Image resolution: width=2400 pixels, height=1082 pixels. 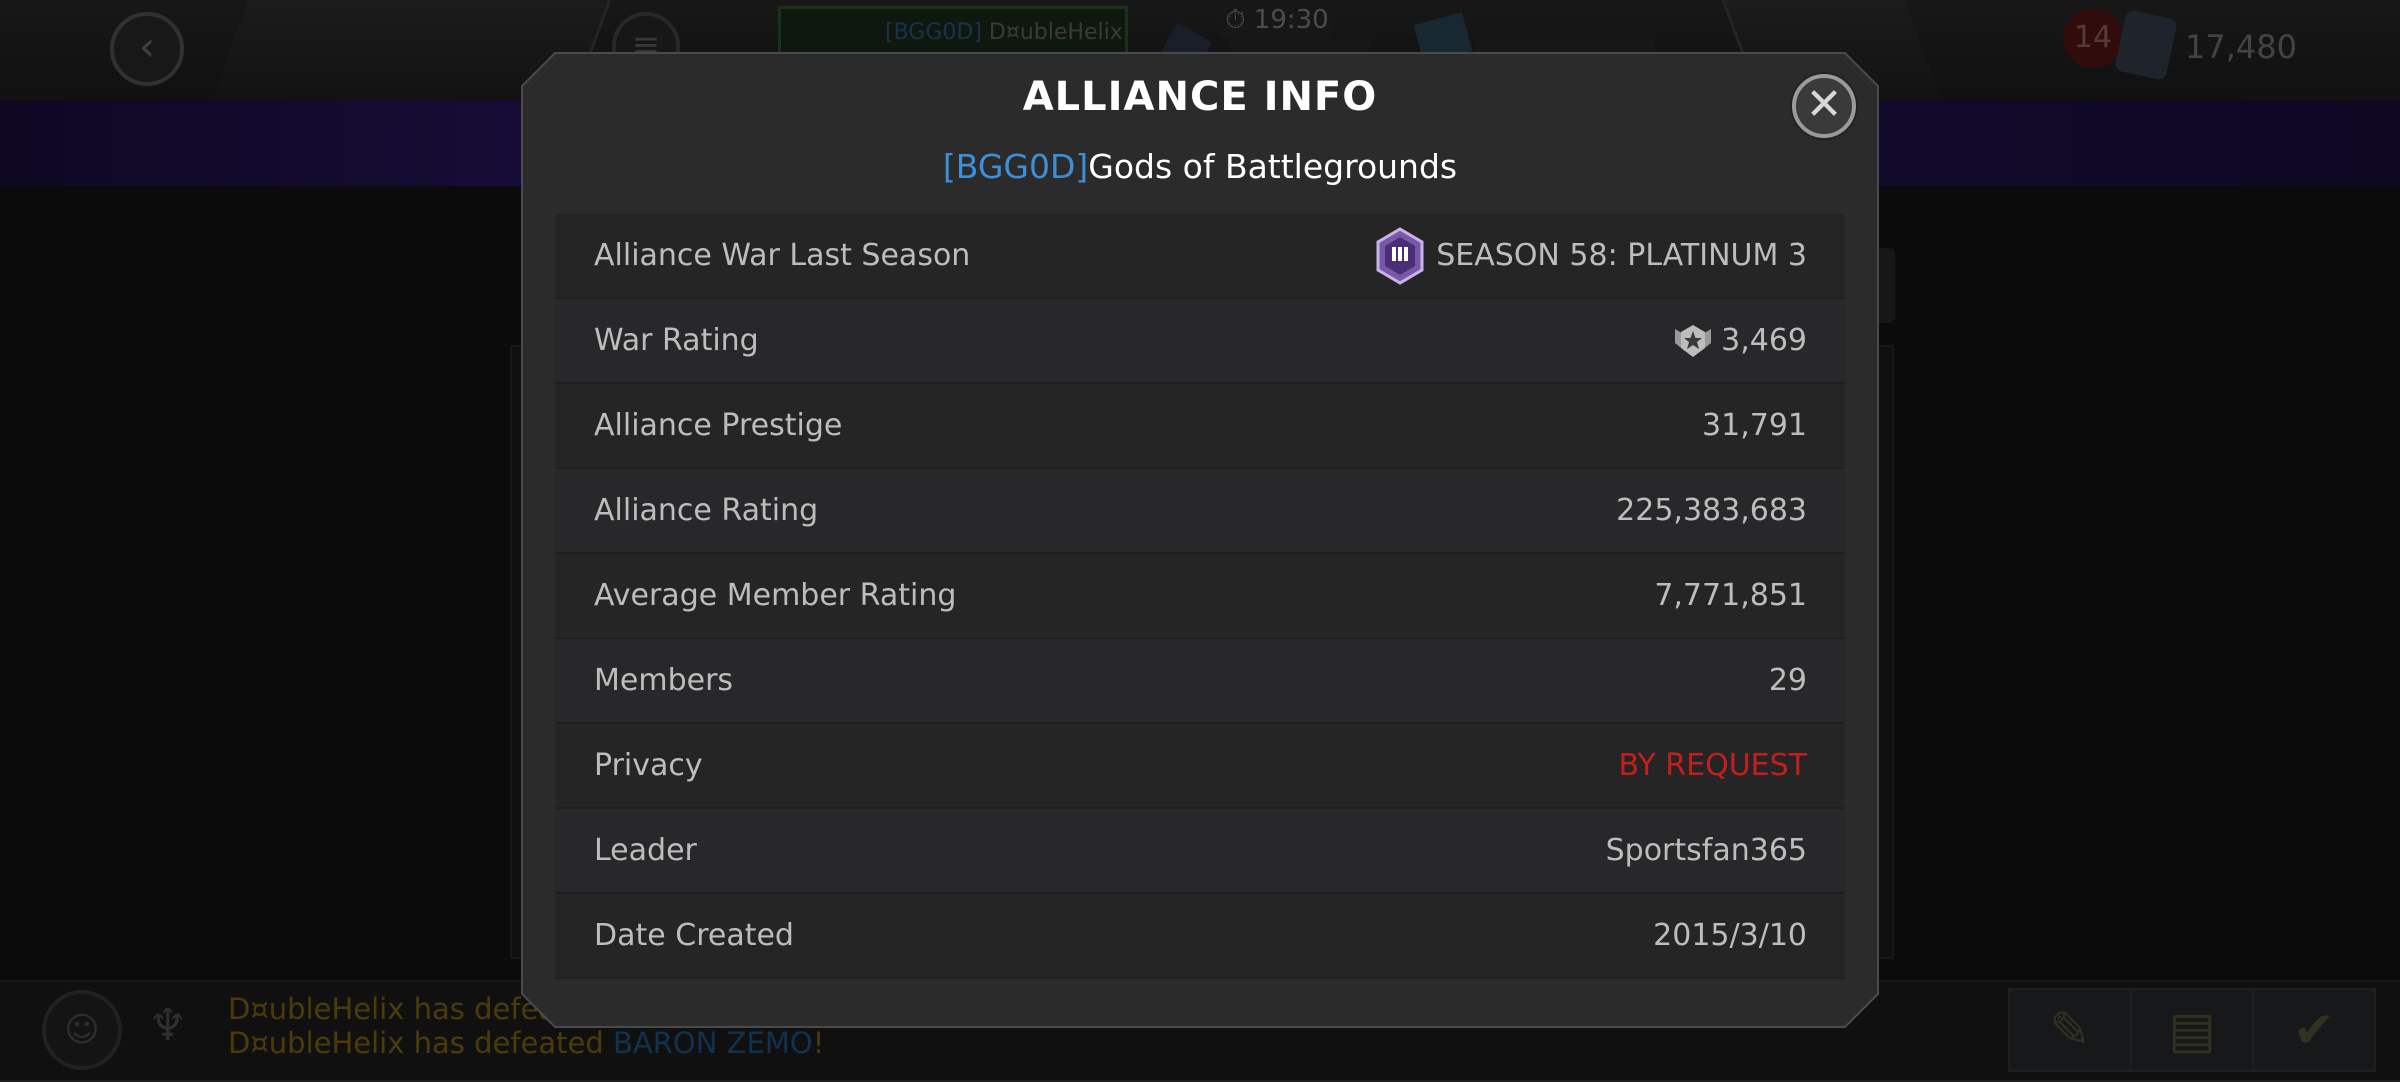 What do you see at coordinates (775, 595) in the screenshot?
I see `row-label: Average Member Rating` at bounding box center [775, 595].